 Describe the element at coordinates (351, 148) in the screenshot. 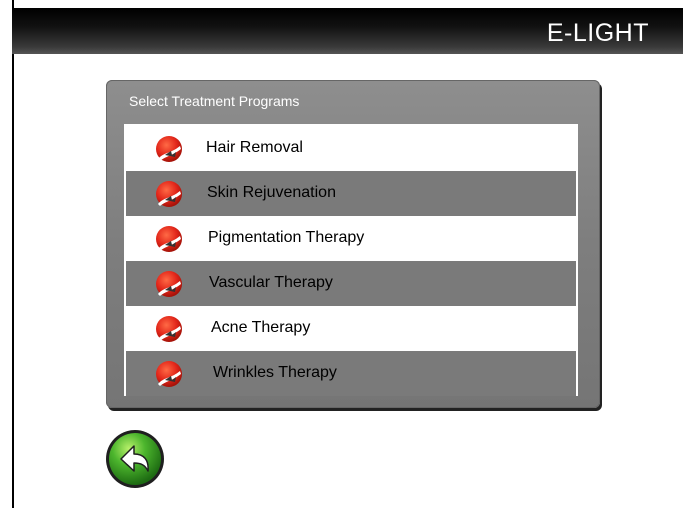

I see `treatment-item-hair-removal: Hair Removal` at that location.